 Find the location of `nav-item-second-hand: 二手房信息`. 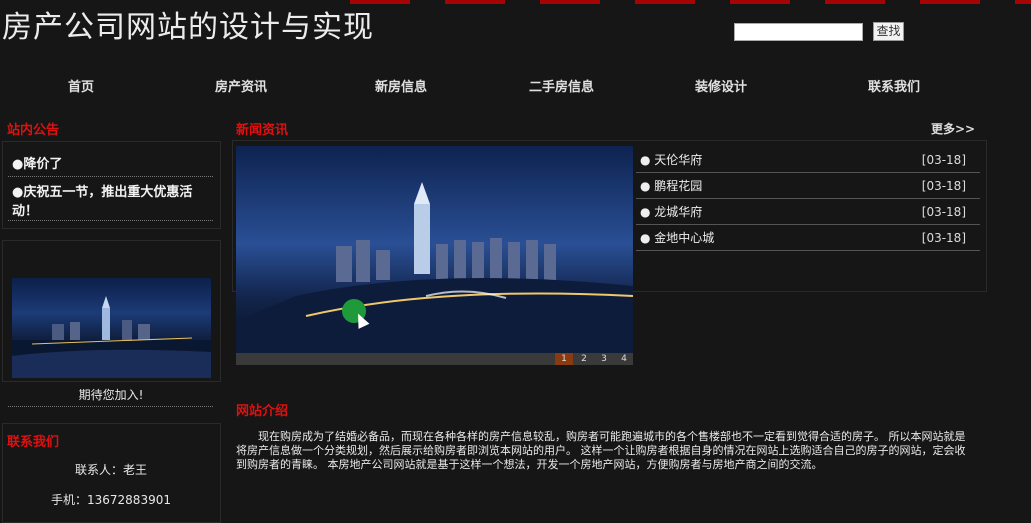

nav-item-second-hand: 二手房信息 is located at coordinates (561, 85).